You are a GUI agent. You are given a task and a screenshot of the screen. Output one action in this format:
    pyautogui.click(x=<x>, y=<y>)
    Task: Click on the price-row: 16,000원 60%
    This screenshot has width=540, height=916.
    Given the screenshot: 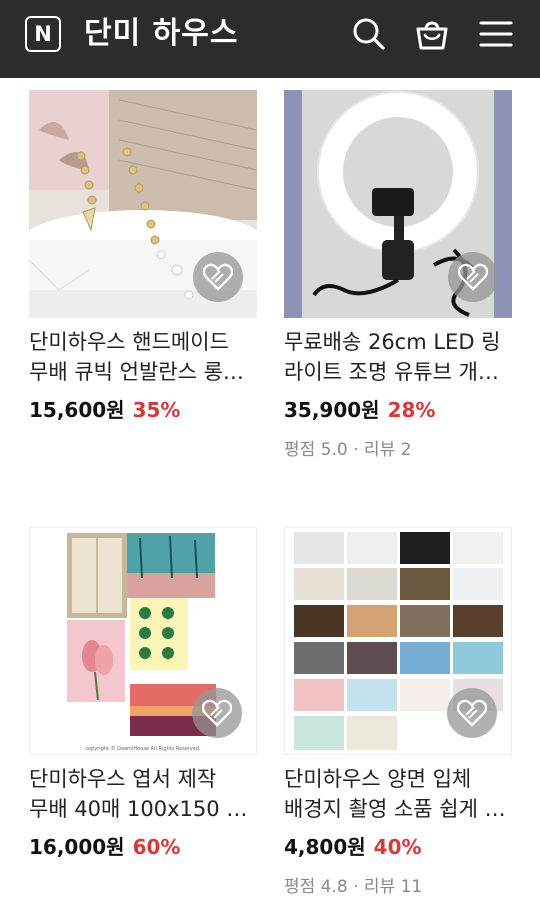 What is the action you would take?
    pyautogui.click(x=104, y=847)
    